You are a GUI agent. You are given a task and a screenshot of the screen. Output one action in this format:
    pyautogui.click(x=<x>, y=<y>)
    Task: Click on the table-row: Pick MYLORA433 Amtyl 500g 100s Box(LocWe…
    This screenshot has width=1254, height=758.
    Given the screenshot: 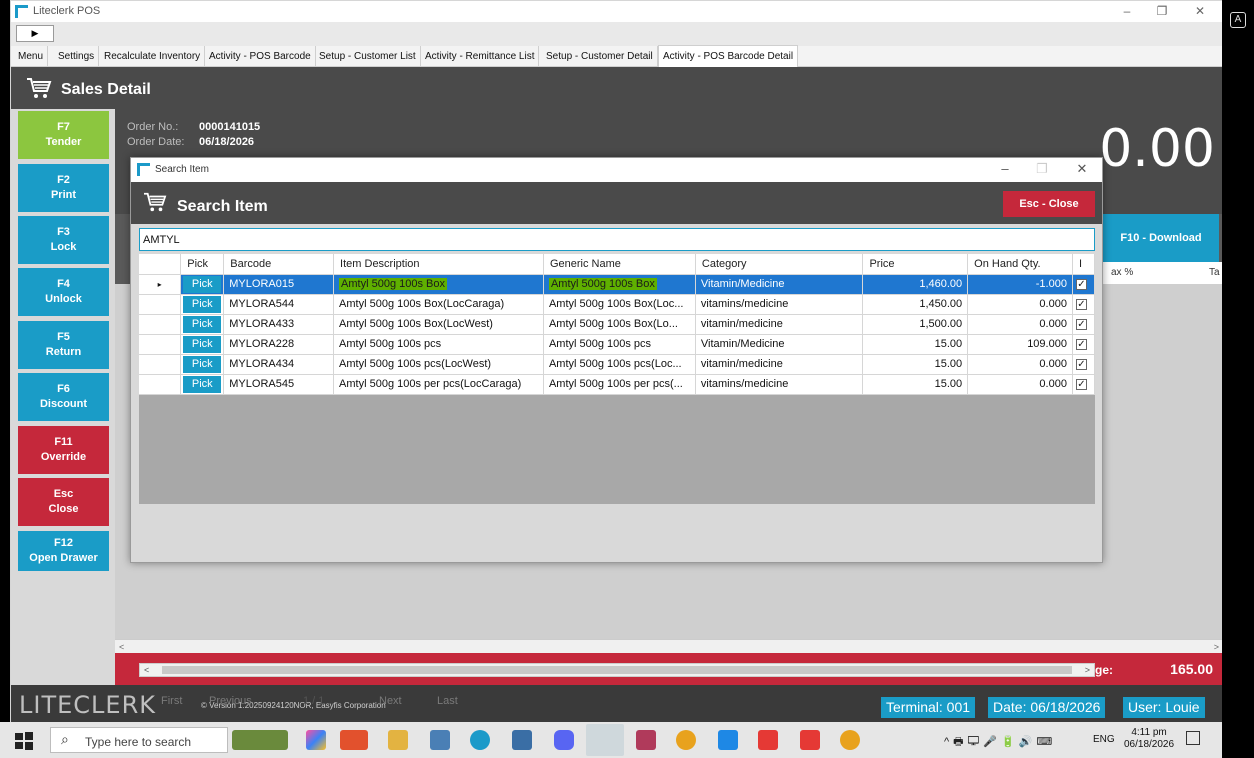 What is the action you would take?
    pyautogui.click(x=617, y=324)
    